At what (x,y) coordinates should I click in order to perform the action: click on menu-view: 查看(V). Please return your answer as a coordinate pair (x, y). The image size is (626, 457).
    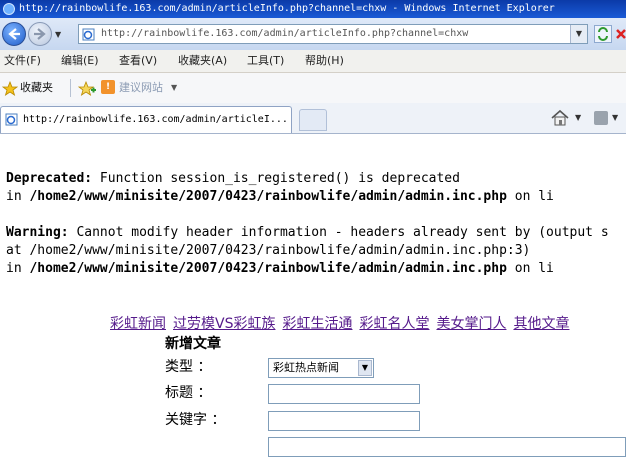
    Looking at the image, I should click on (138, 61).